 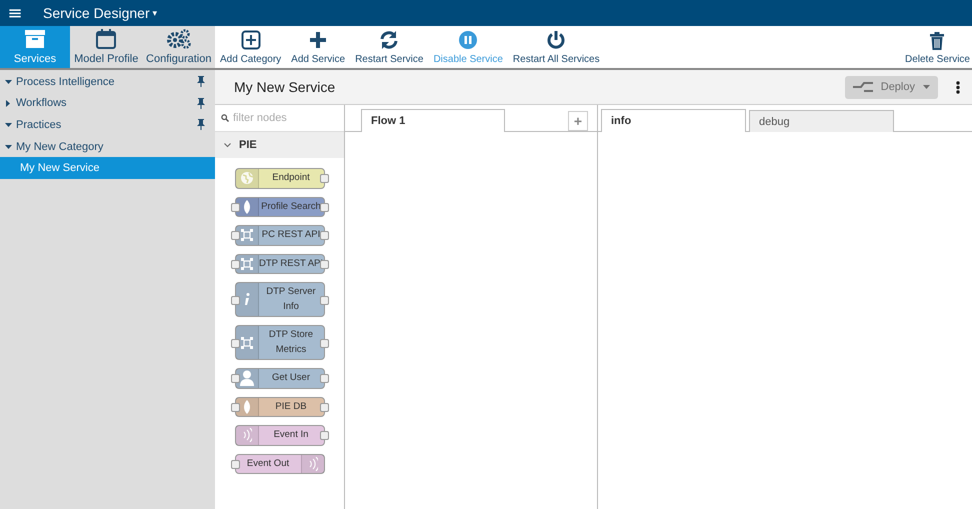 What do you see at coordinates (15, 13) in the screenshot?
I see `menu-icon: ≡` at bounding box center [15, 13].